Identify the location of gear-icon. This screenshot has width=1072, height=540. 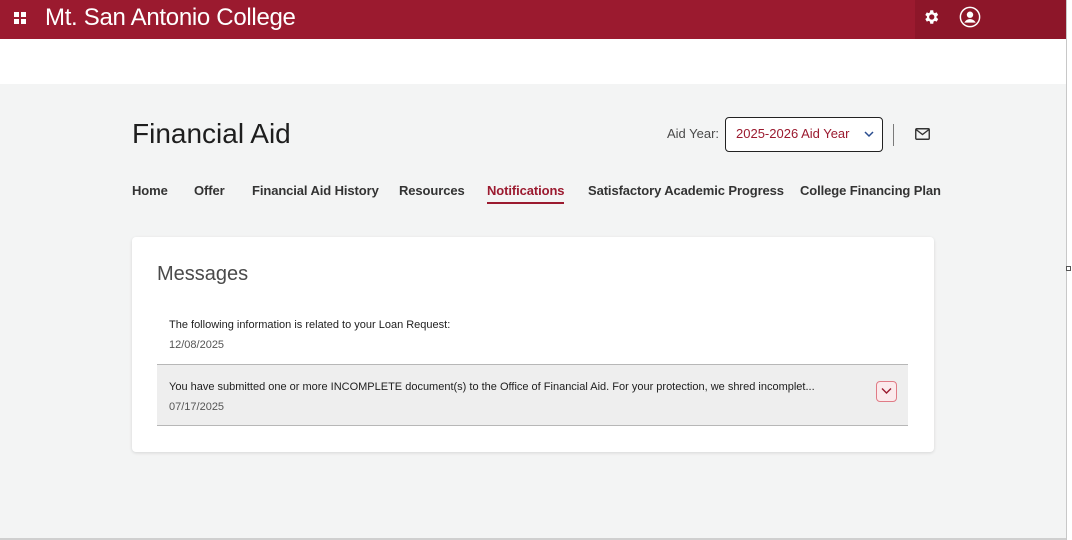
(931, 17).